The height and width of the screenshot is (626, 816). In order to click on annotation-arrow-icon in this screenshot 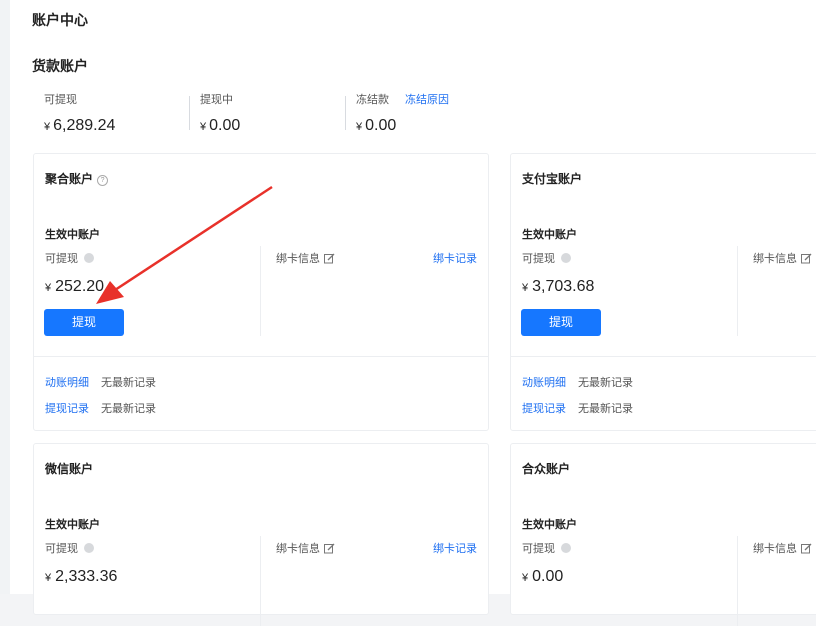, I will do `click(184, 244)`.